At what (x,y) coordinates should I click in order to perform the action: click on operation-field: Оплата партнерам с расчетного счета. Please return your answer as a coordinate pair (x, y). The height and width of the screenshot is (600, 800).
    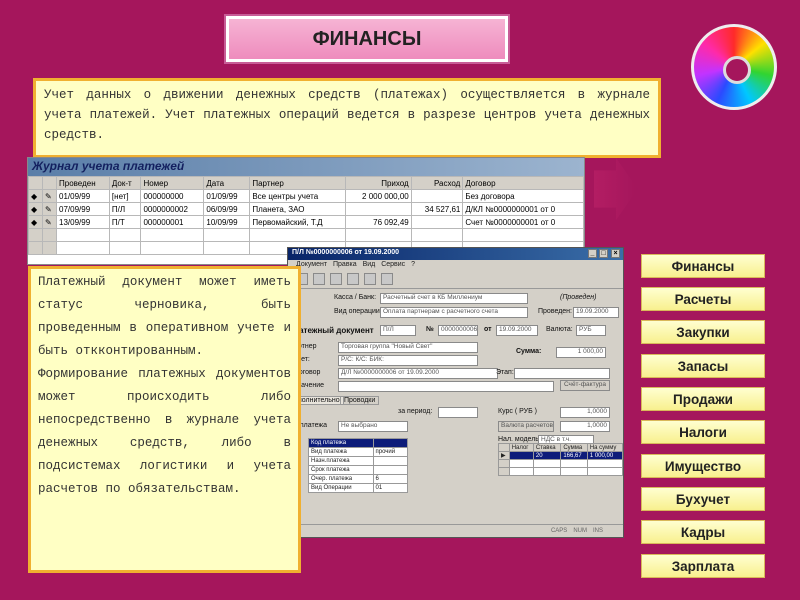
    Looking at the image, I should click on (454, 312).